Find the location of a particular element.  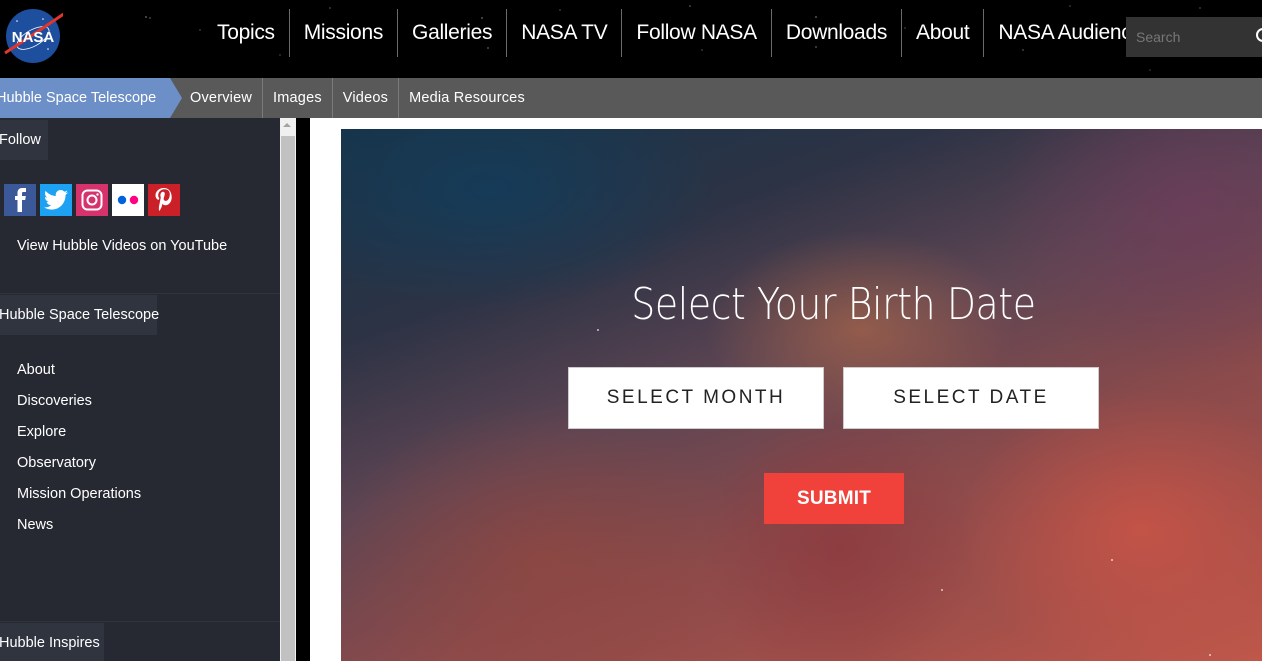

instagram-icon is located at coordinates (92, 200).